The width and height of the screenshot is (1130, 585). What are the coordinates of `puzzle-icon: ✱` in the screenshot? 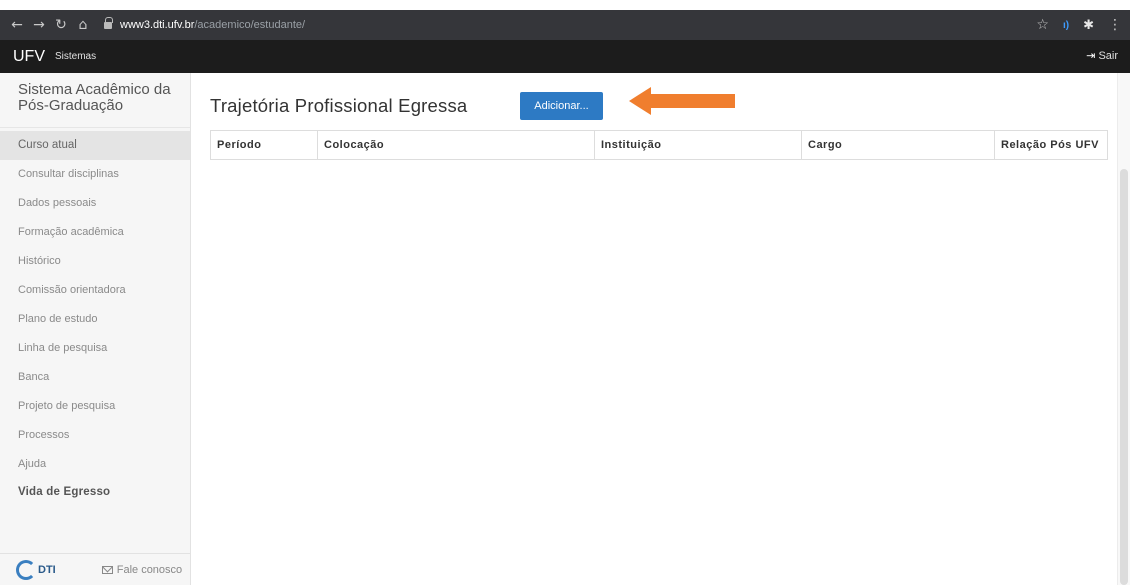 It's located at (1088, 25).